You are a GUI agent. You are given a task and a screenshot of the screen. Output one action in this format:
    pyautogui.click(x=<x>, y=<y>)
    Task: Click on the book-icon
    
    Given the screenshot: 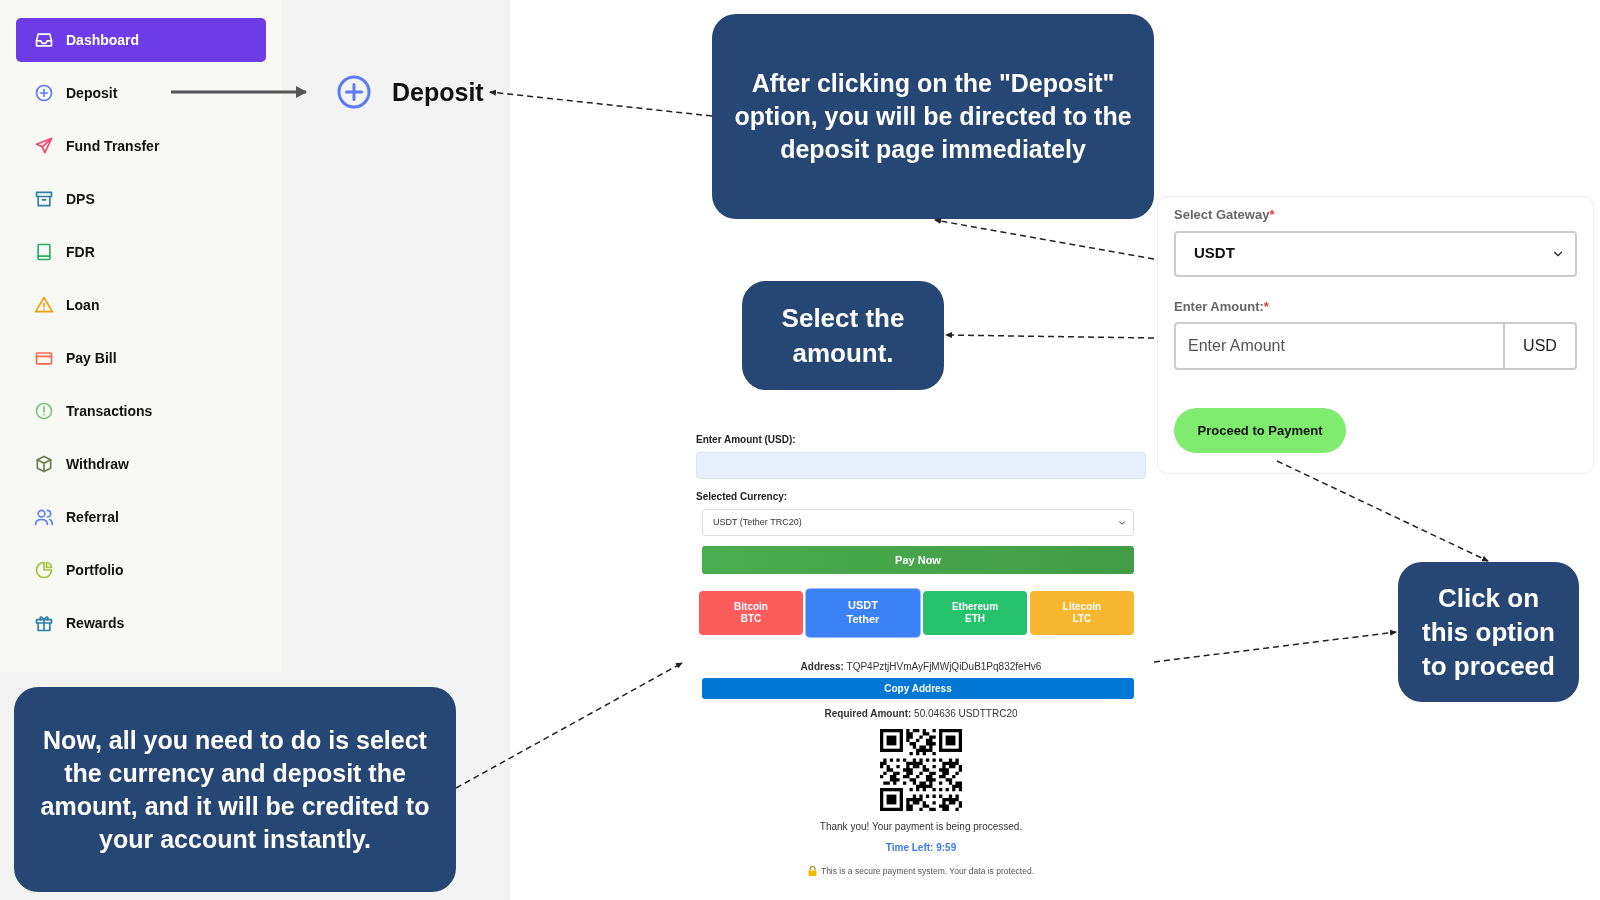 What is the action you would take?
    pyautogui.click(x=44, y=252)
    